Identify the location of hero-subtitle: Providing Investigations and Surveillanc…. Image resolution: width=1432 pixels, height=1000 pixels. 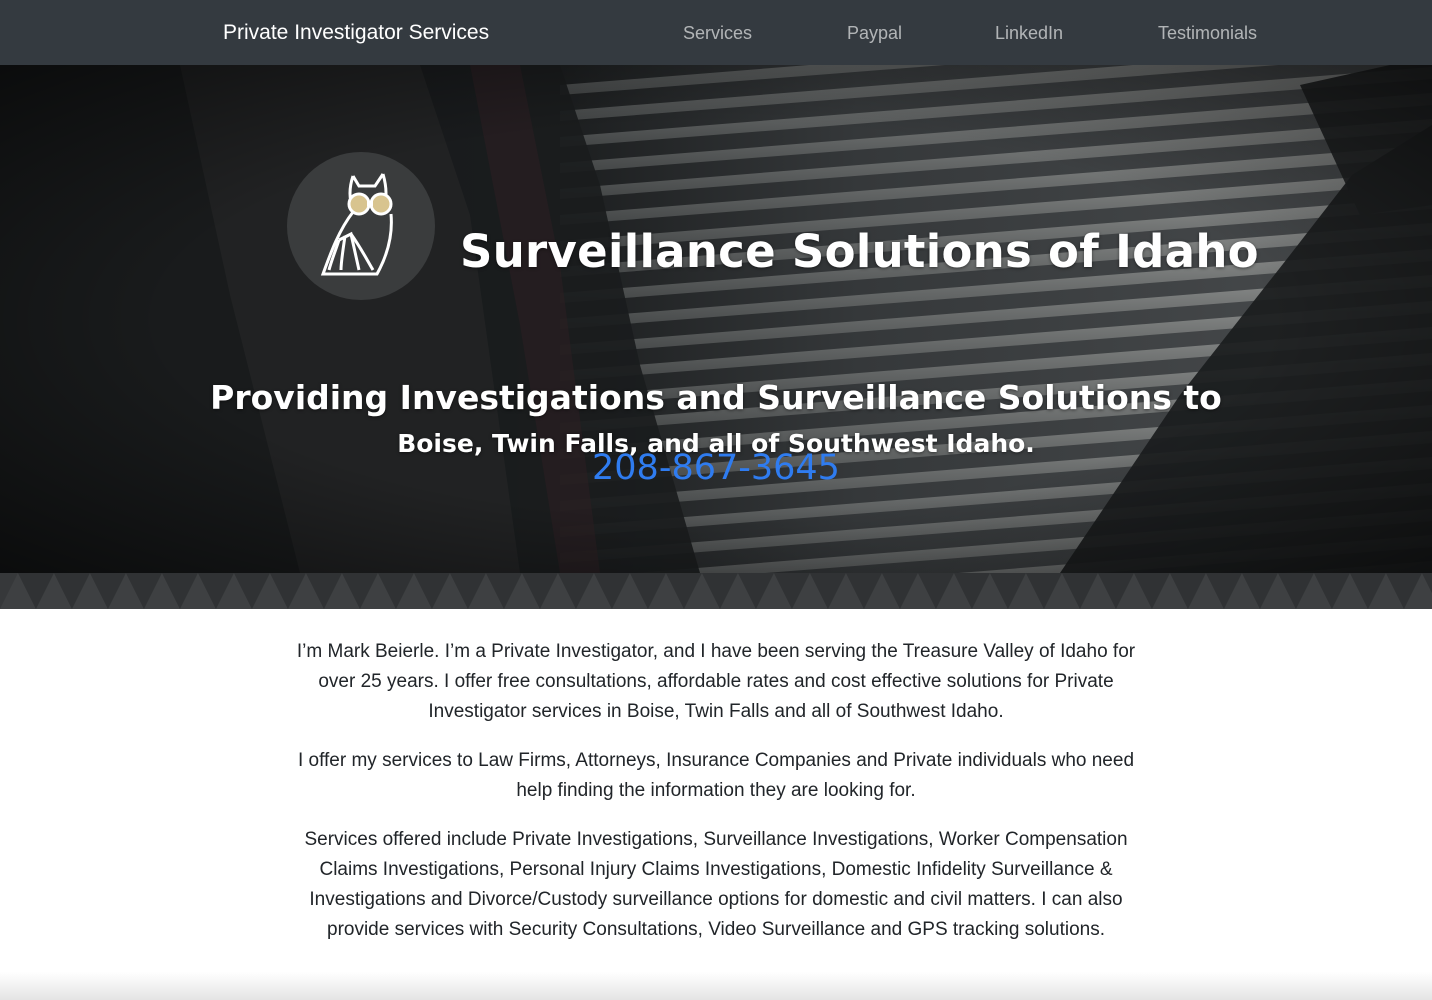
(716, 398).